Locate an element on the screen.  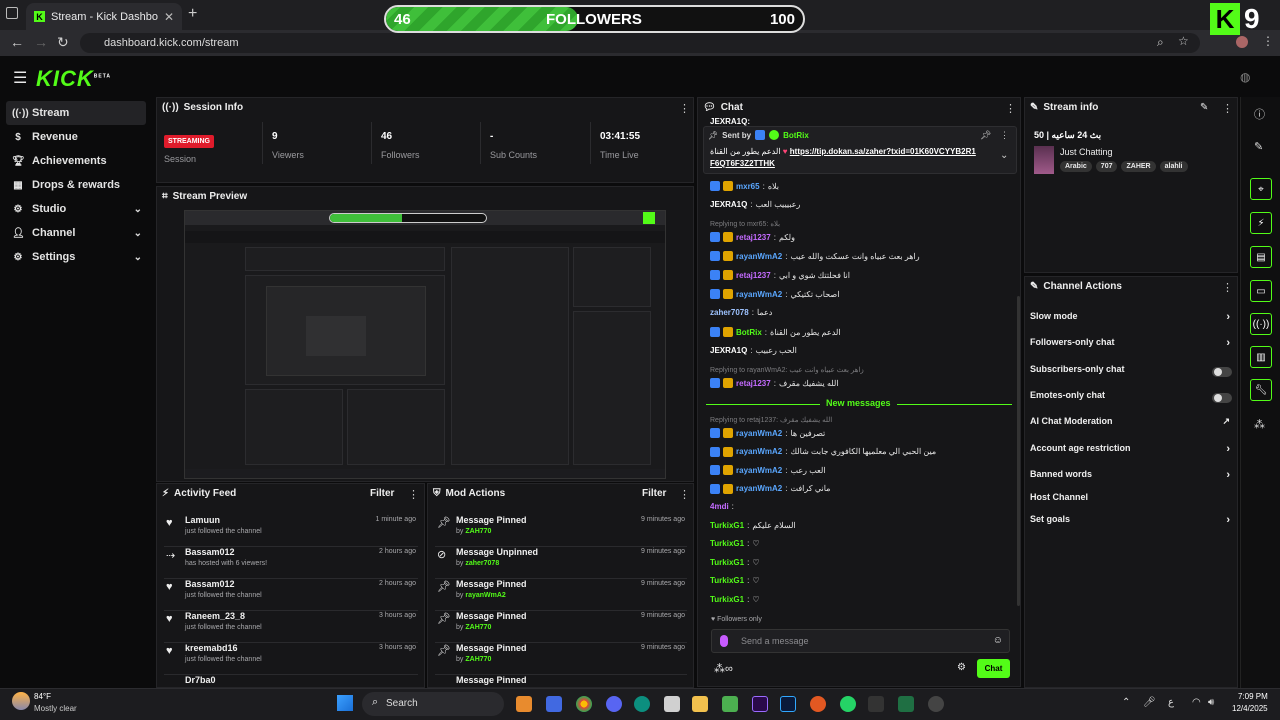
forward-icon: → is located at coordinates (41, 42).